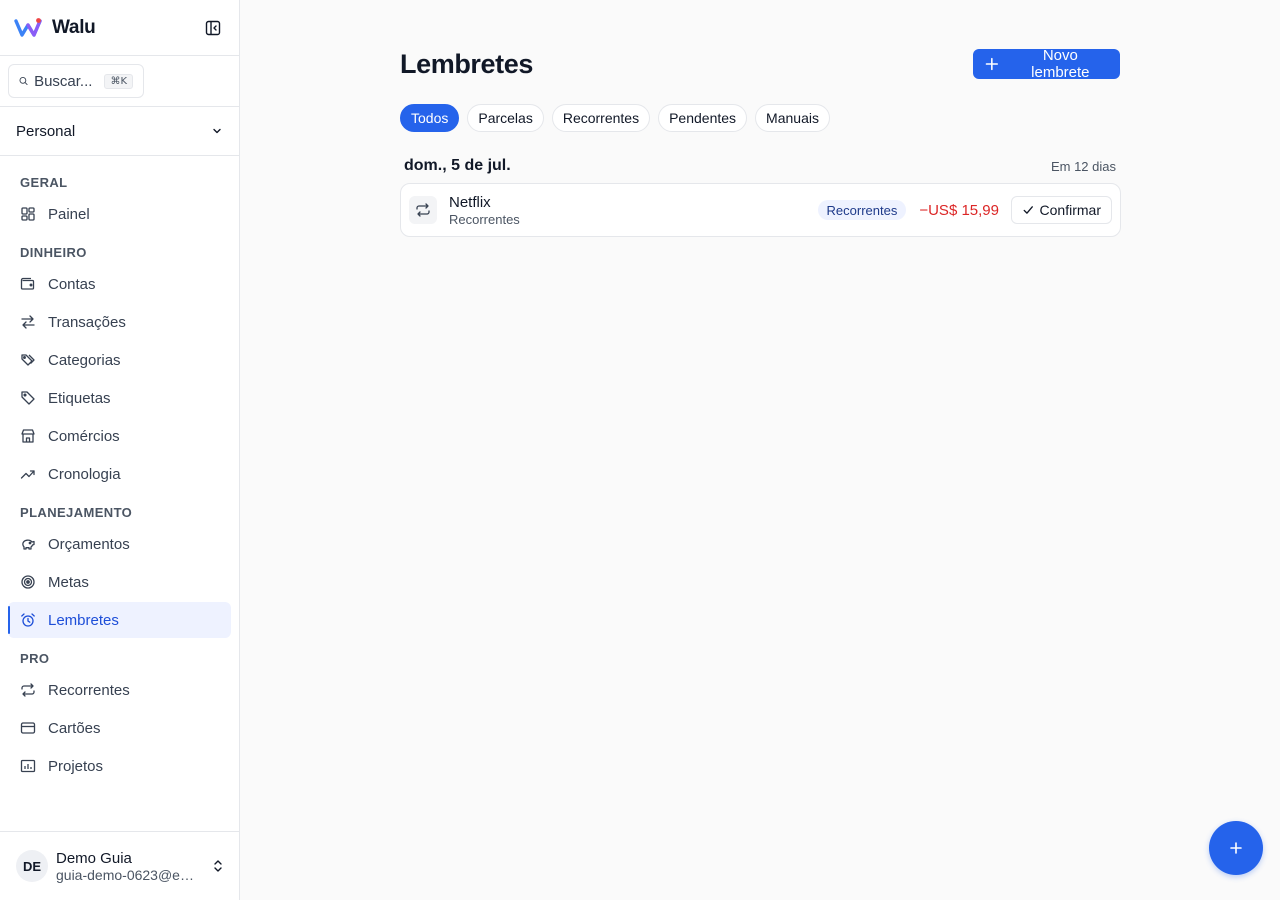  Describe the element at coordinates (119, 131) in the screenshot. I see `workspace-selector: Personal` at that location.